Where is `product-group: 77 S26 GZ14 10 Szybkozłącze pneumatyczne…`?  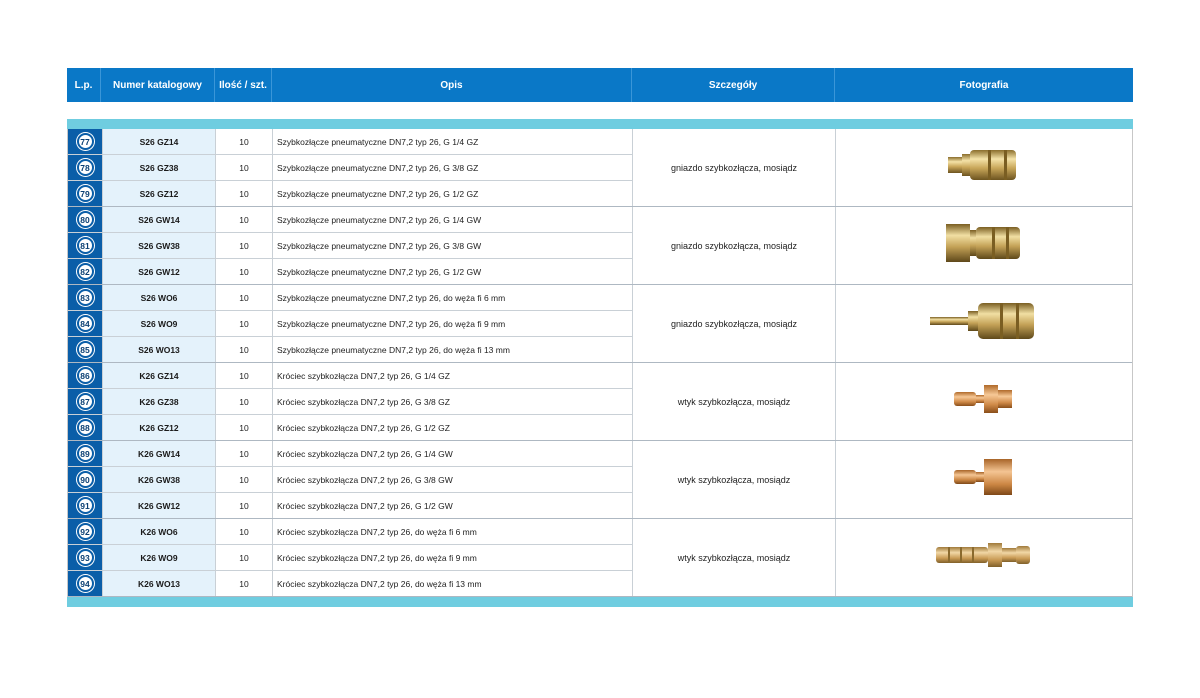 product-group: 77 S26 GZ14 10 Szybkozłącze pneumatyczne… is located at coordinates (600, 168).